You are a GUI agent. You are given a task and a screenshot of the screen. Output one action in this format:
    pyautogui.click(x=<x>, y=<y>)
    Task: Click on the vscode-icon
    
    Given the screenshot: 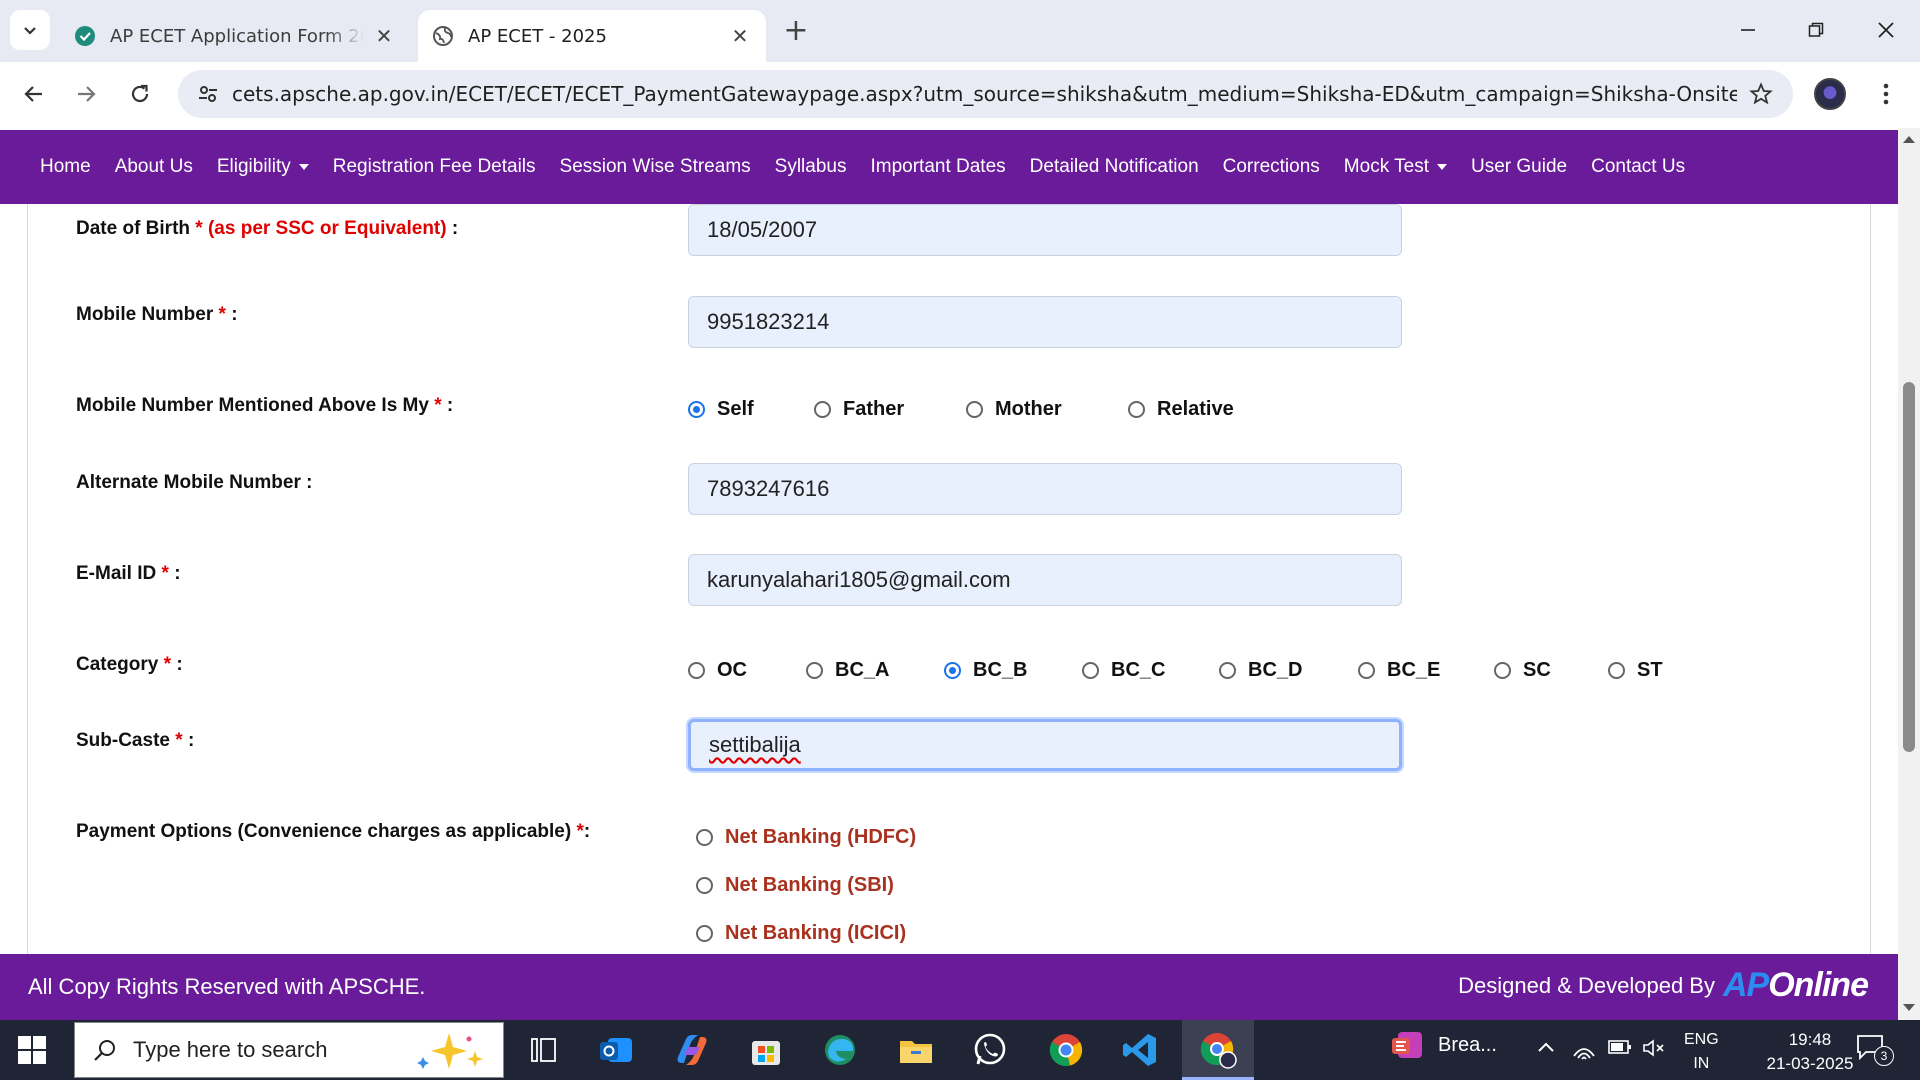 What is the action you would take?
    pyautogui.click(x=1140, y=1050)
    